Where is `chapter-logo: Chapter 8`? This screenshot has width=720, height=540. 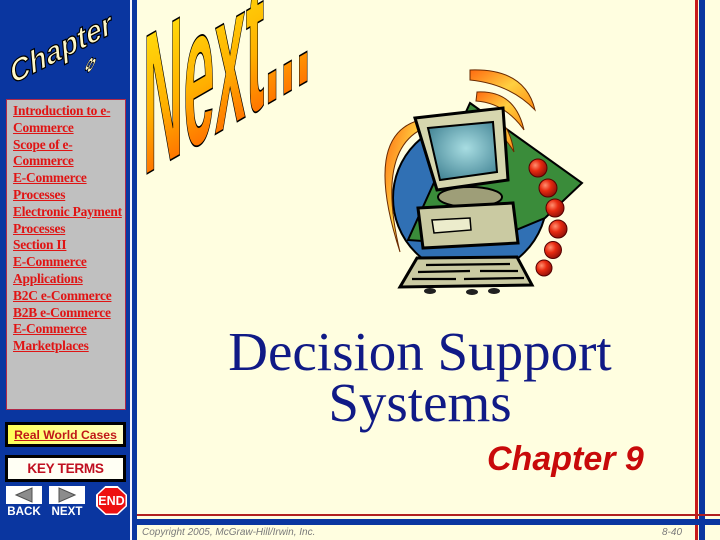 chapter-logo: Chapter 8 is located at coordinates (62, 49).